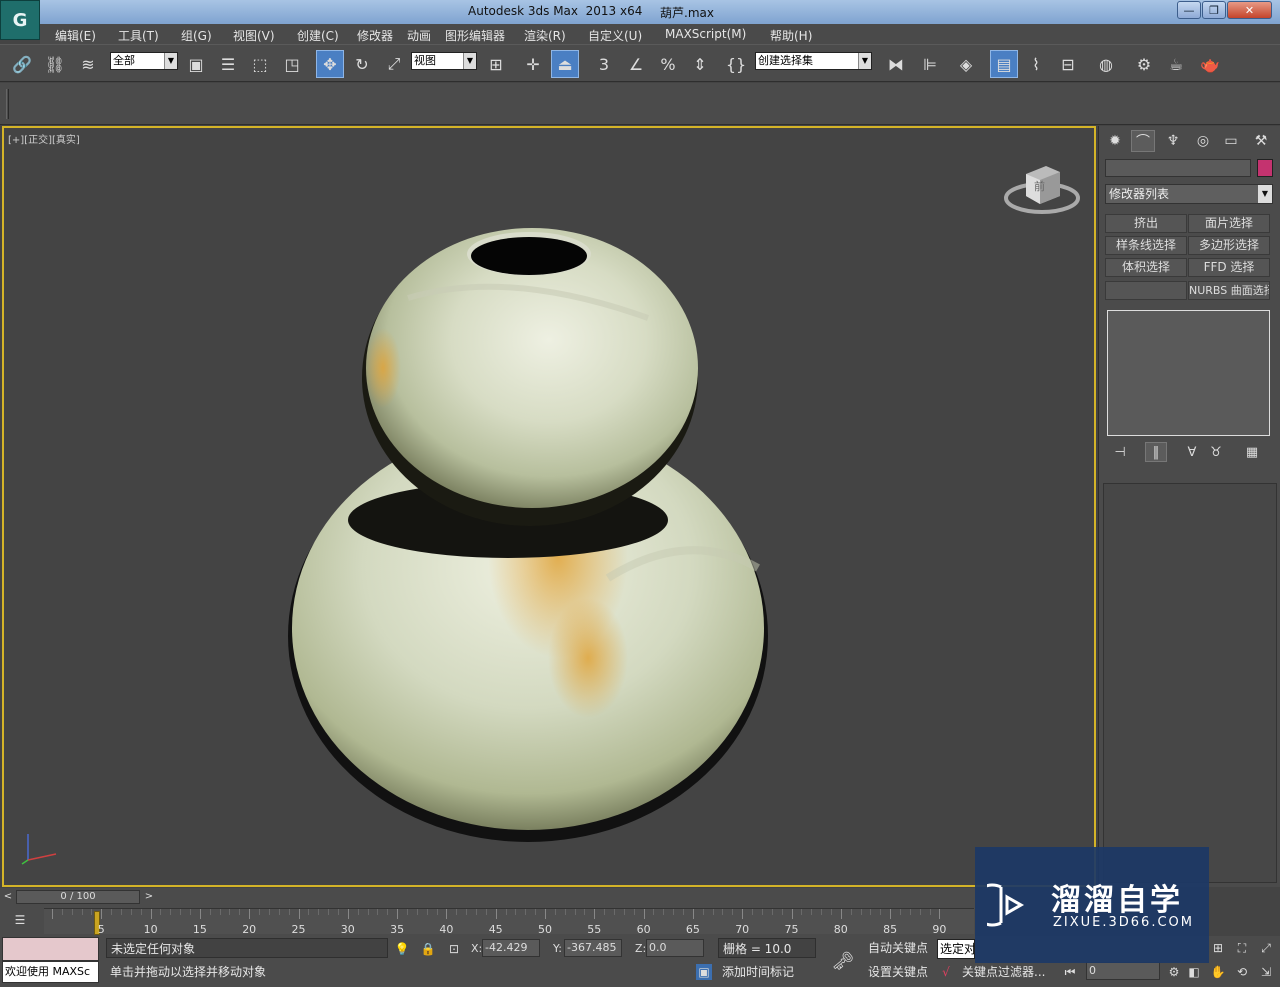  Describe the element at coordinates (1192, 452) in the screenshot. I see `make-unique-icon: ∀` at that location.